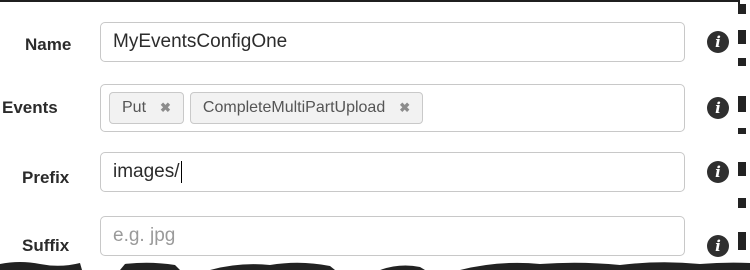  What do you see at coordinates (134, 107) in the screenshot?
I see `event-tag-label: Put` at bounding box center [134, 107].